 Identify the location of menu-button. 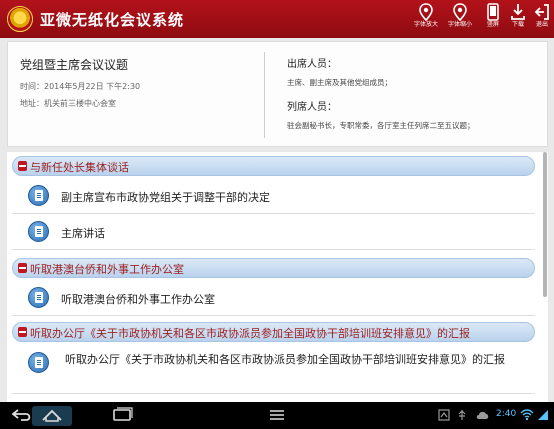
(277, 416).